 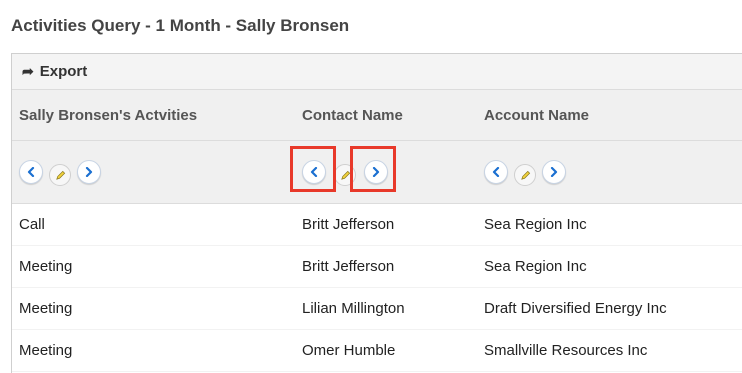 I want to click on column-controls-account-name, so click(x=613, y=172).